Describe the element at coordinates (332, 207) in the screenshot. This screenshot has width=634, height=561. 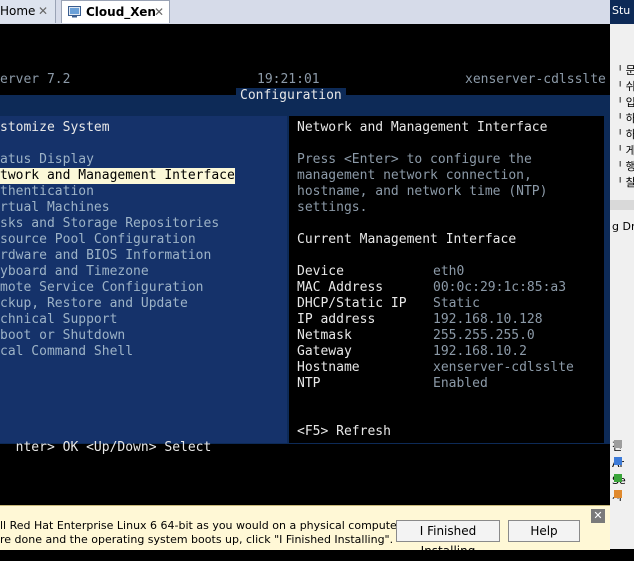
I see `description-line: settings.` at that location.